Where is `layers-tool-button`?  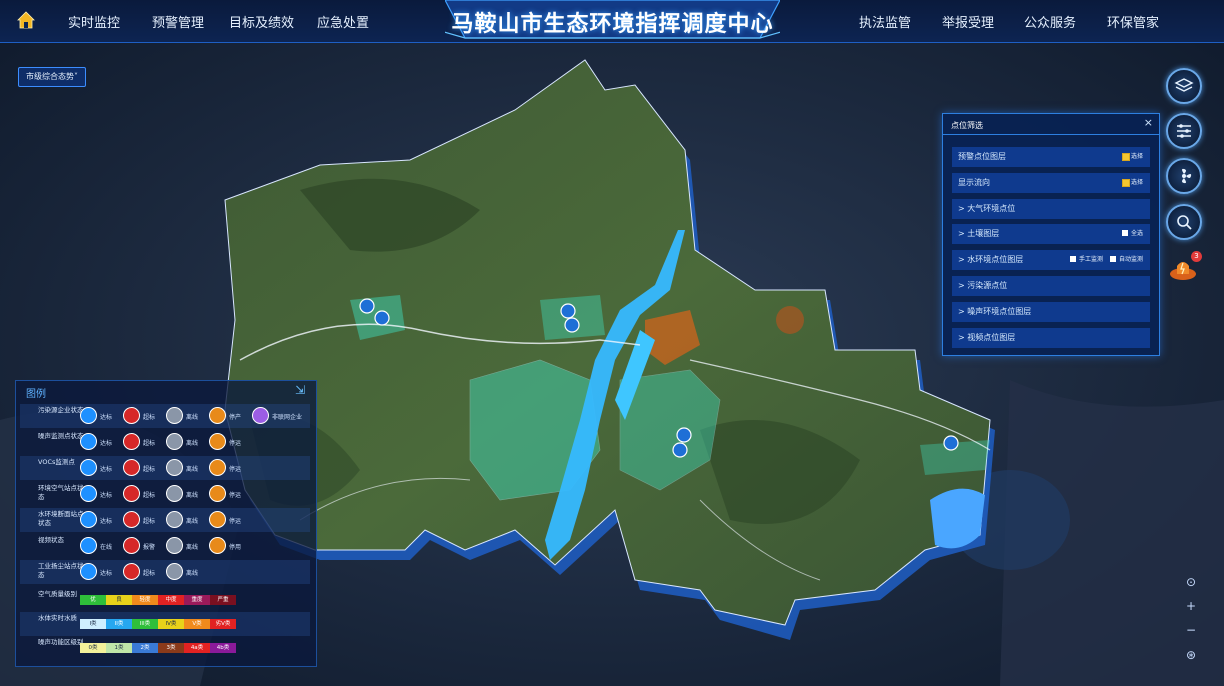 layers-tool-button is located at coordinates (1184, 86).